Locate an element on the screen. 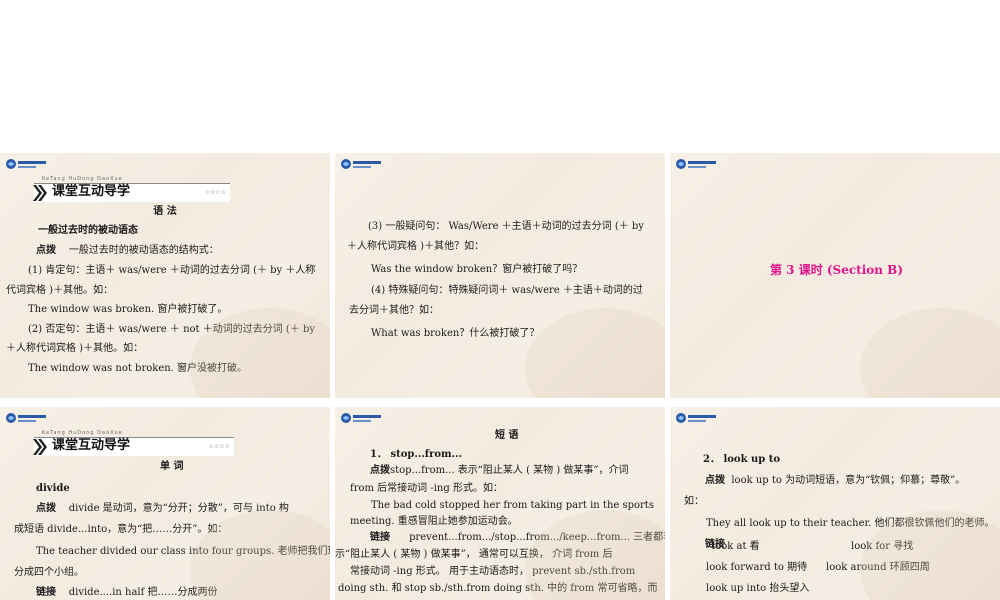 The height and width of the screenshot is (600, 1000). section-heading: 单 词 is located at coordinates (172, 466).